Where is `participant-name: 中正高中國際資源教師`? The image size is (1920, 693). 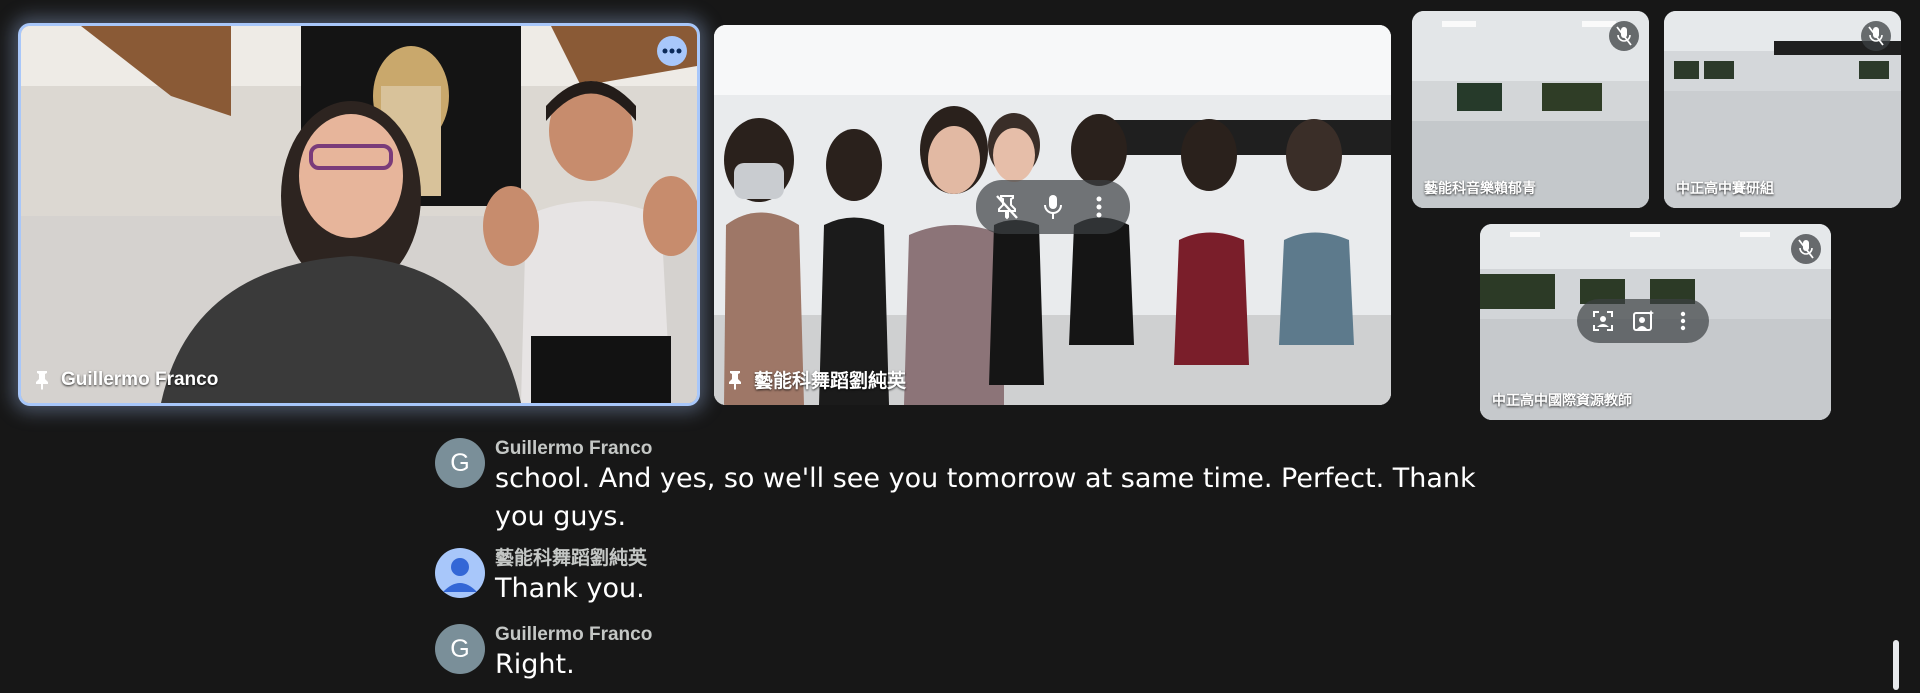
participant-name: 中正高中國際資源教師 is located at coordinates (1562, 400).